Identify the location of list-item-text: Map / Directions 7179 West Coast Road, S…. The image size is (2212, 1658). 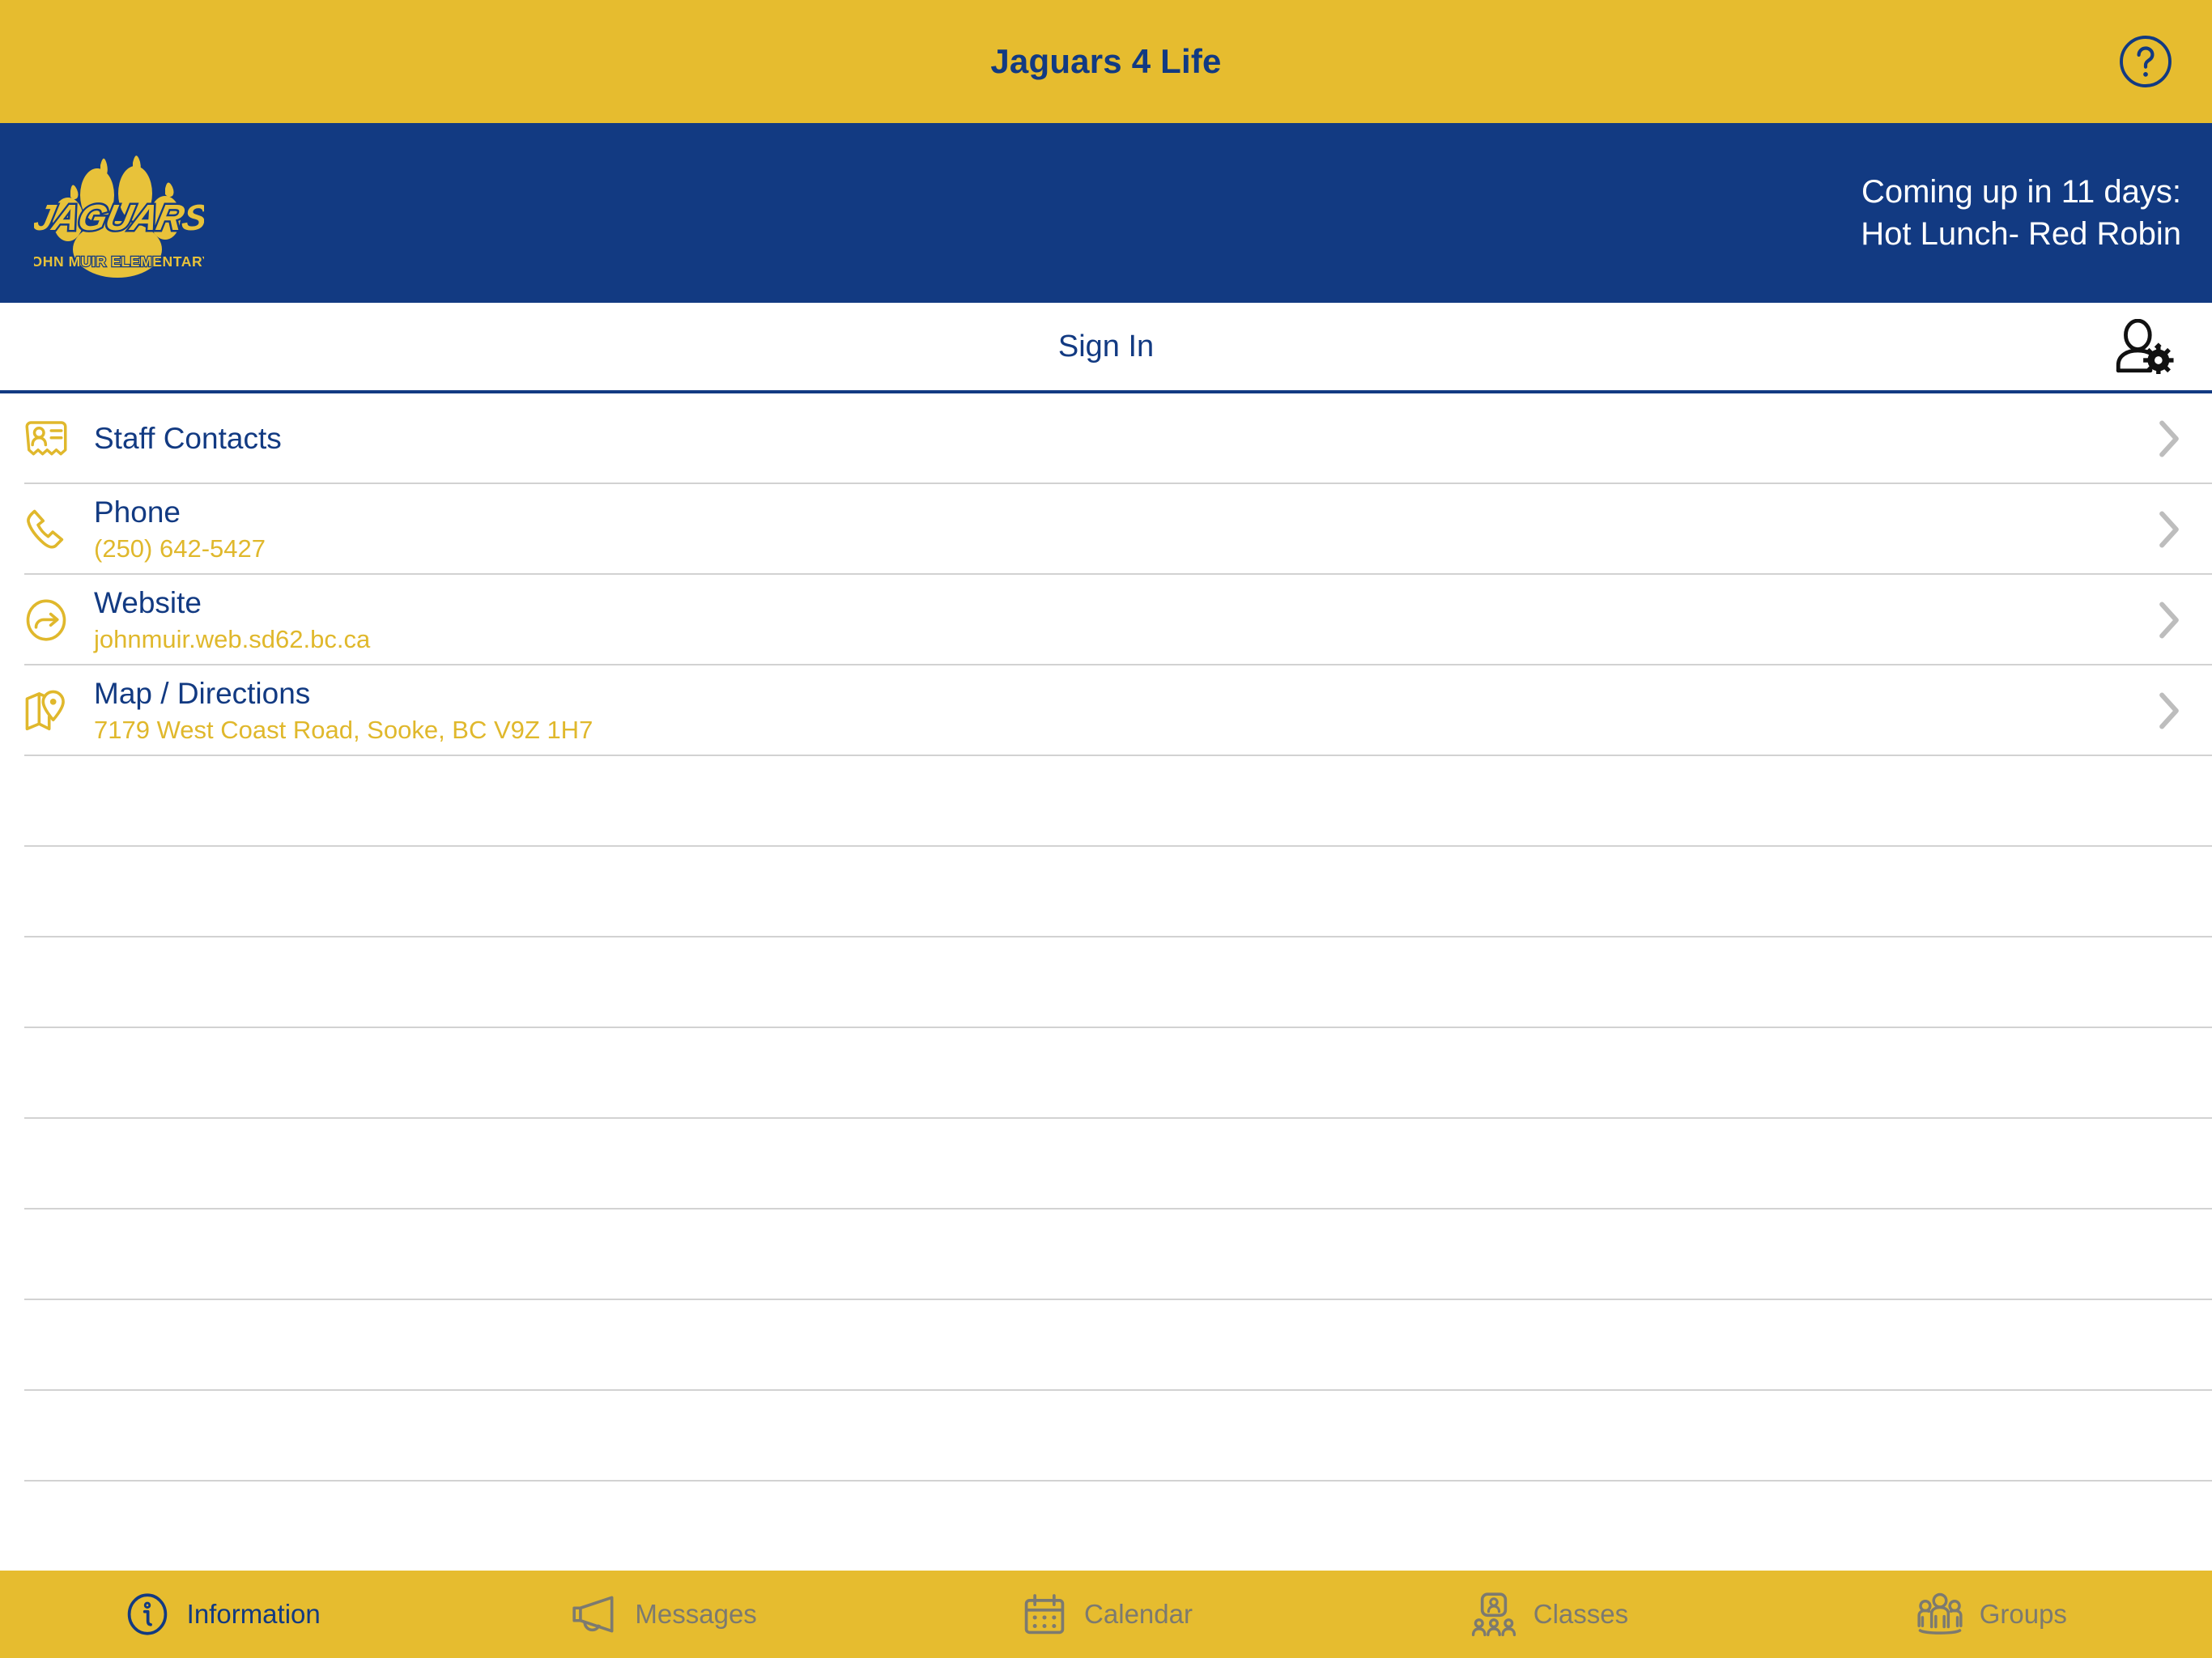
(343, 711).